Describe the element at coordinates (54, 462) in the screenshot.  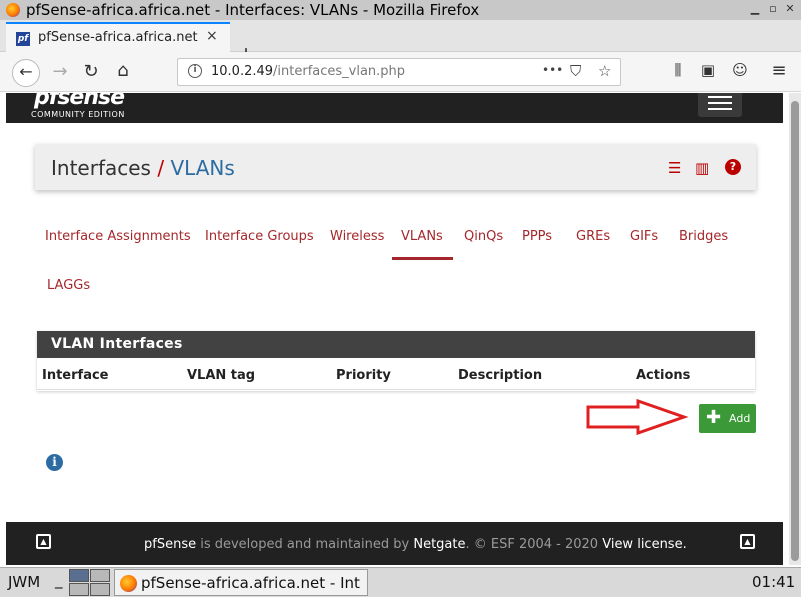
I see `info-icon: i` at that location.